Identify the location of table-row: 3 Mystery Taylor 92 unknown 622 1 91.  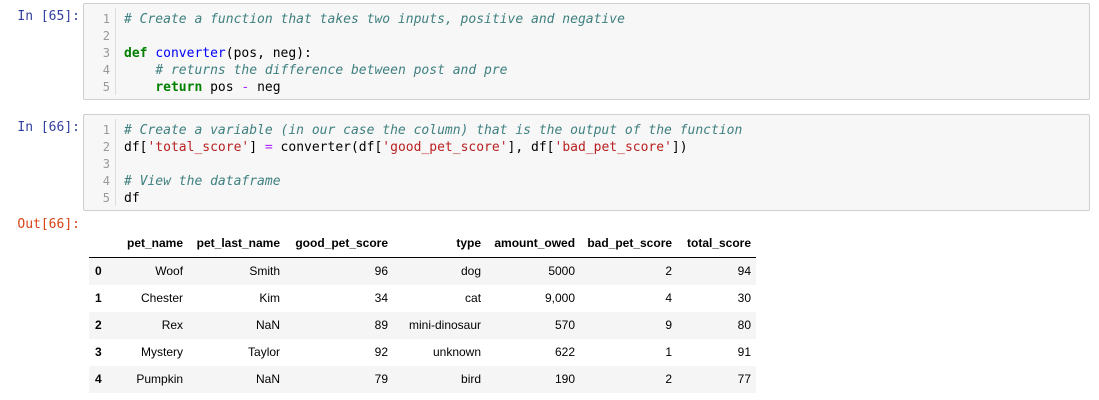
(422, 352).